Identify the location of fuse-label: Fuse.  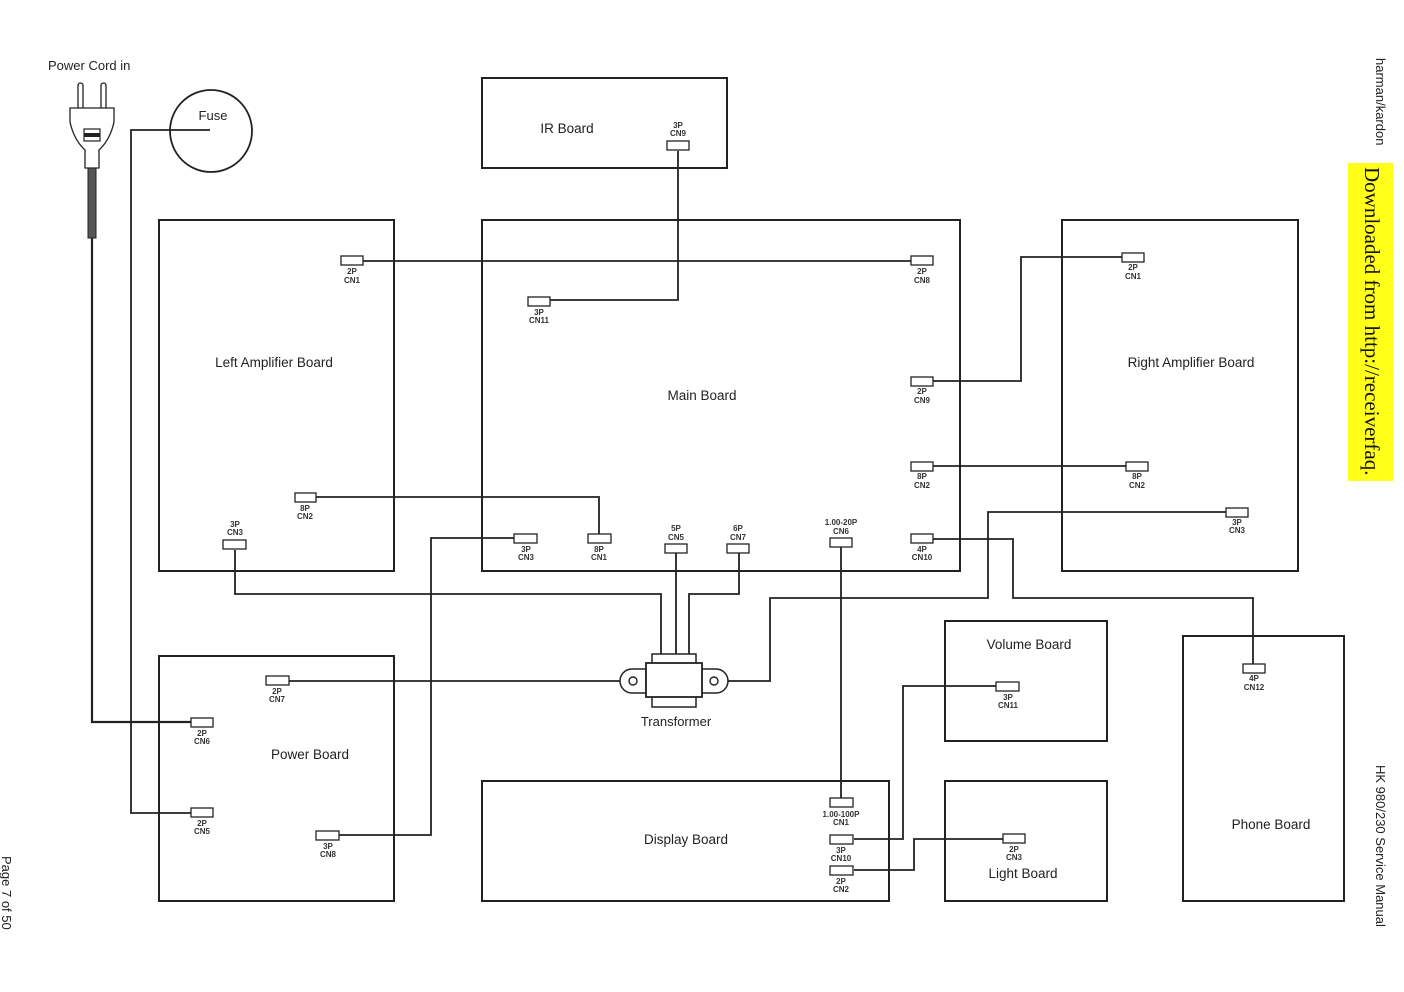
(213, 115).